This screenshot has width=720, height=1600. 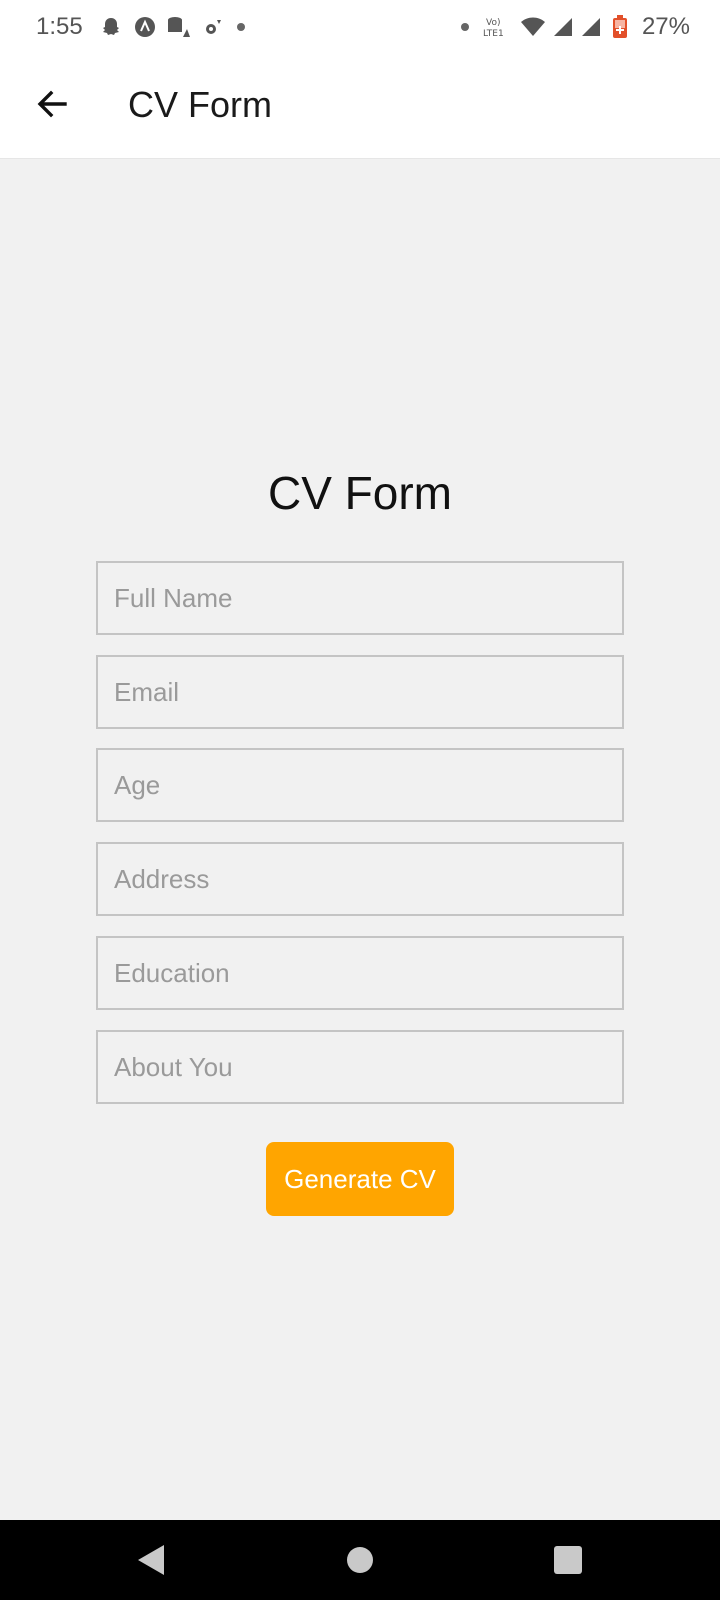 What do you see at coordinates (360, 598) in the screenshot?
I see `full-name-field` at bounding box center [360, 598].